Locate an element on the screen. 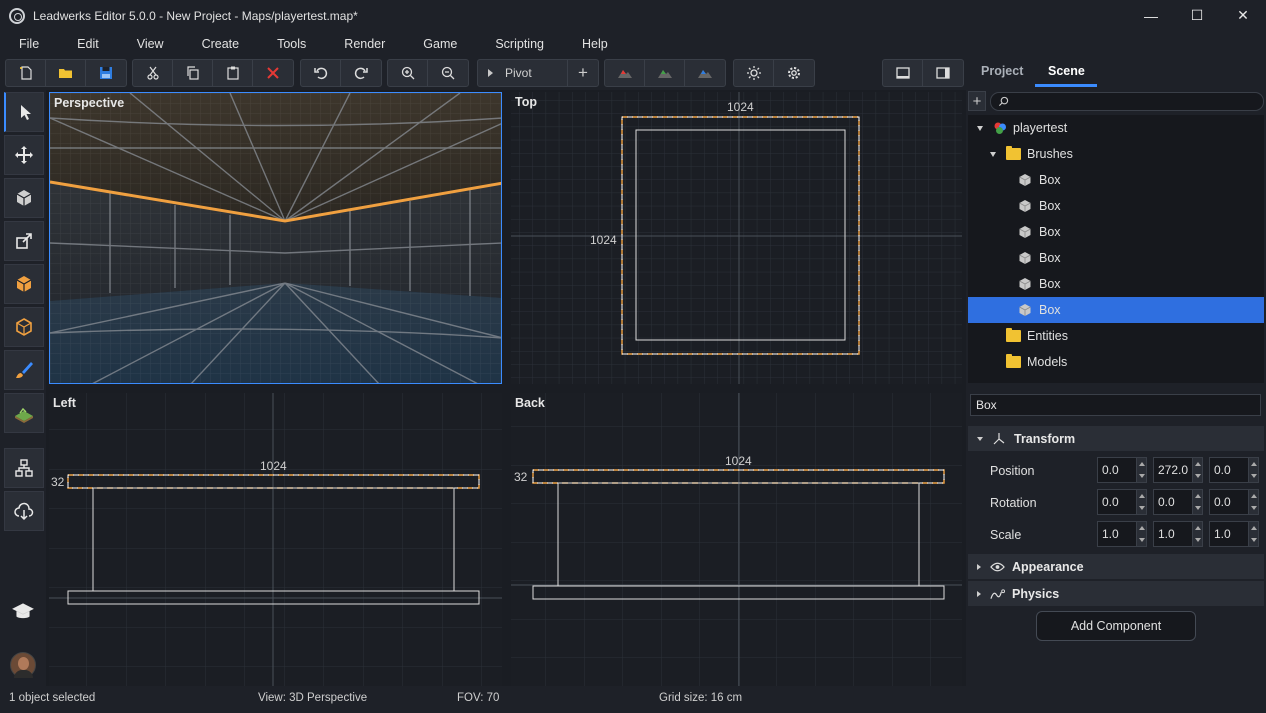 The image size is (1266, 713). copy-icon is located at coordinates (193, 73).